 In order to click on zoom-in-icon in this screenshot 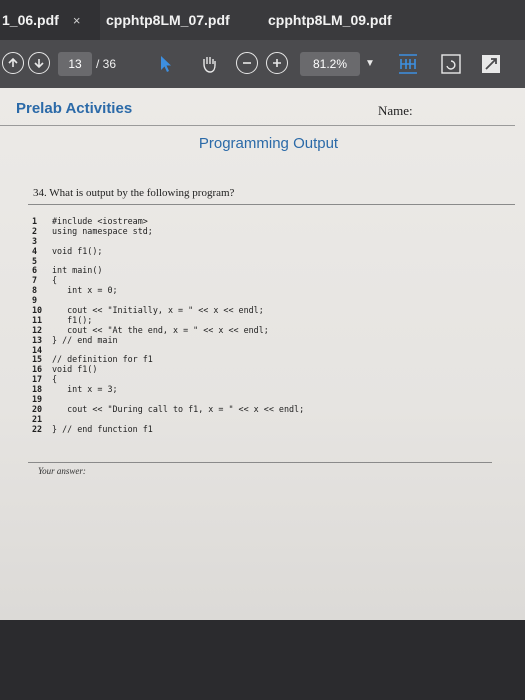, I will do `click(277, 63)`.